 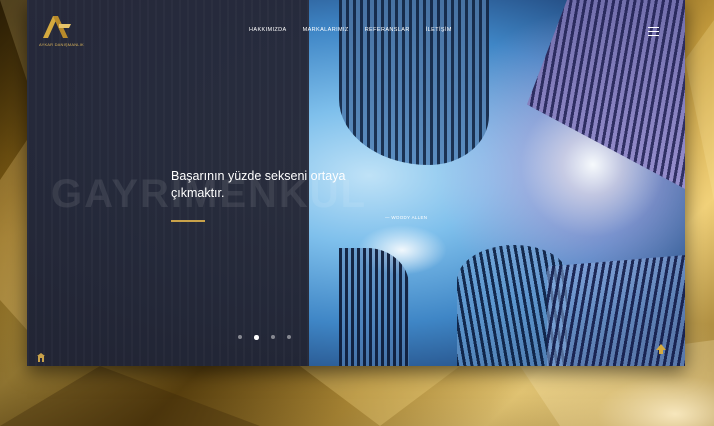 I want to click on arrow-up-icon, so click(x=661, y=349).